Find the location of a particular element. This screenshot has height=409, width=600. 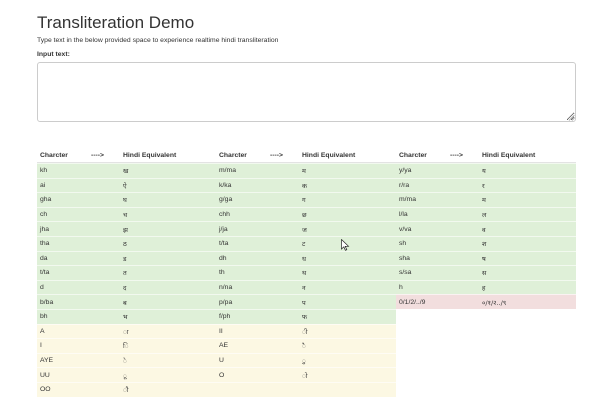

resize-grip-icon is located at coordinates (571, 117).